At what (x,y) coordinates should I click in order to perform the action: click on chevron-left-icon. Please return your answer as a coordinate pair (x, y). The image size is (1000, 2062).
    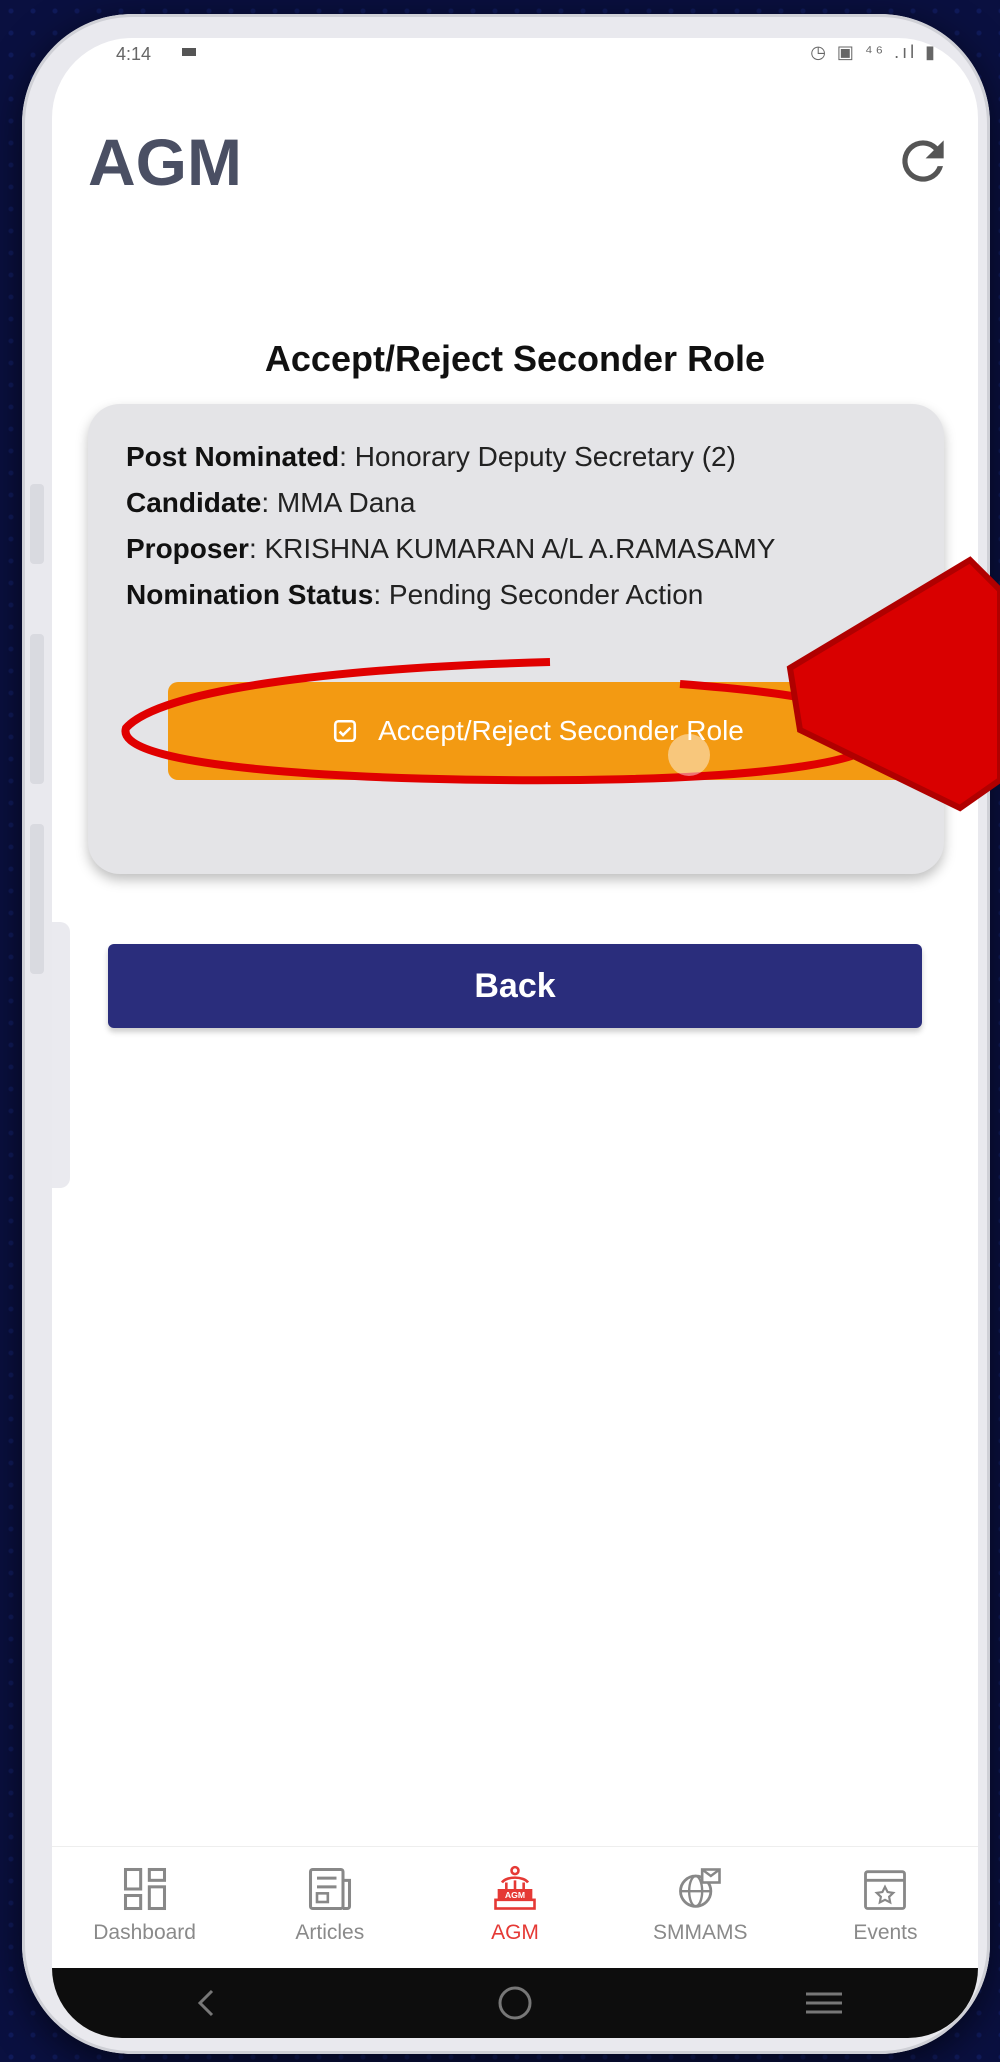
    Looking at the image, I should click on (206, 2003).